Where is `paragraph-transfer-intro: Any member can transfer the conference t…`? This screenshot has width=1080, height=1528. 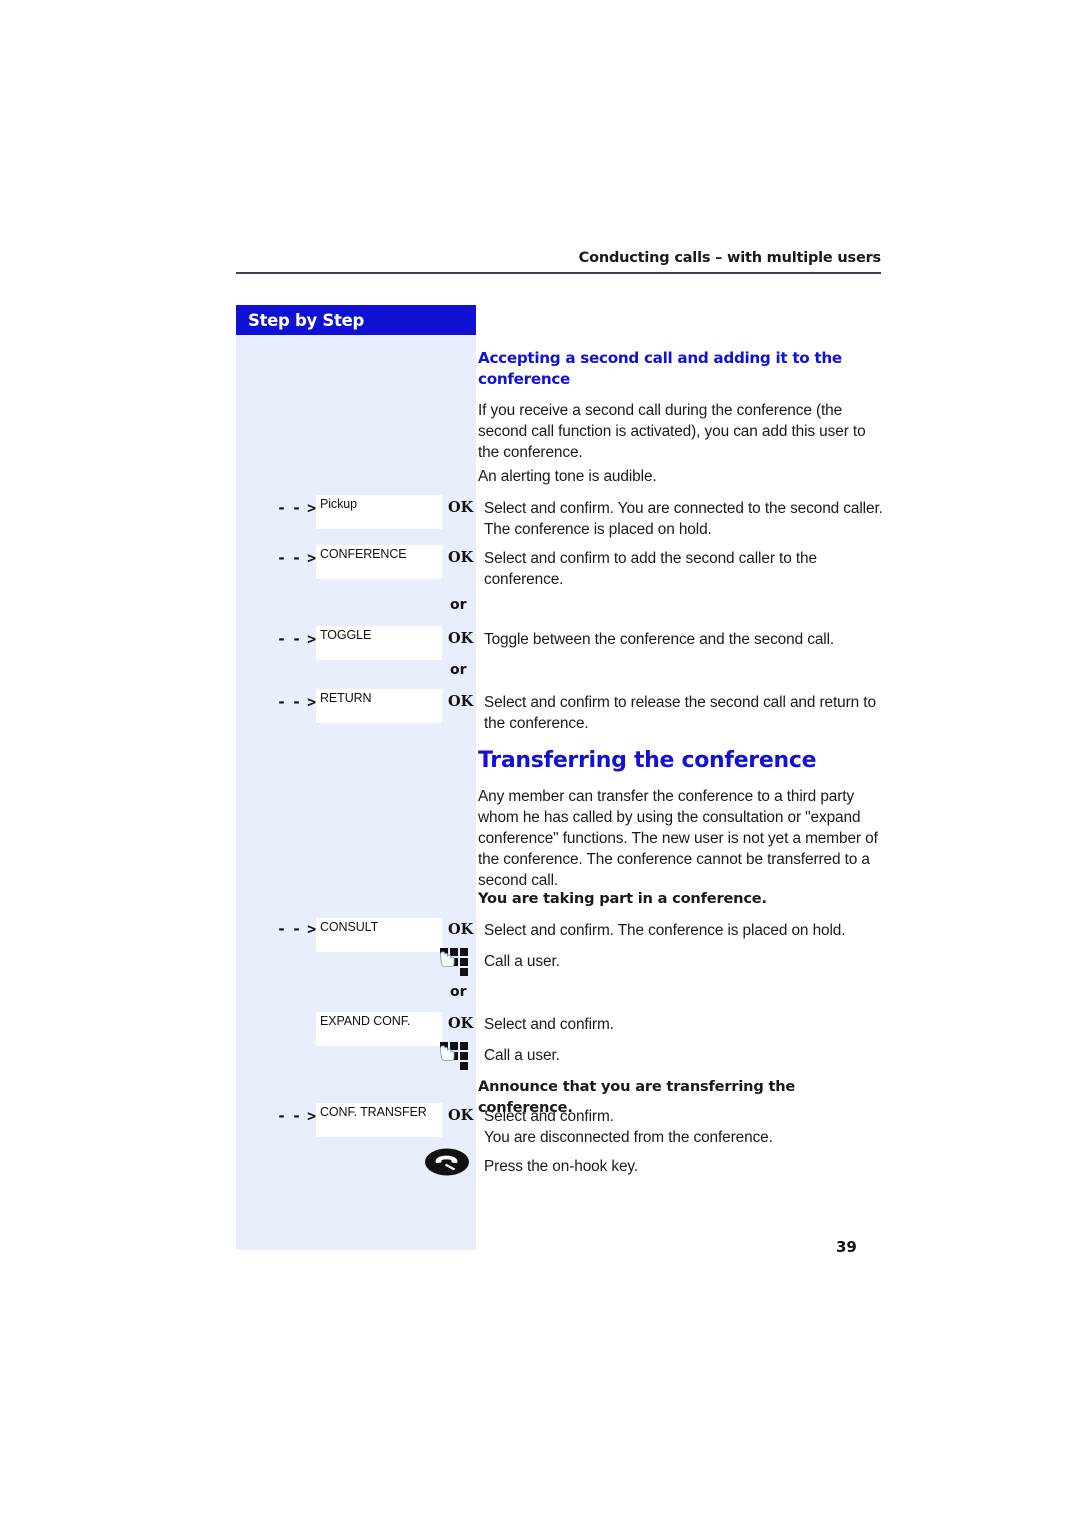
paragraph-transfer-intro: Any member can transfer the conference t… is located at coordinates (678, 838).